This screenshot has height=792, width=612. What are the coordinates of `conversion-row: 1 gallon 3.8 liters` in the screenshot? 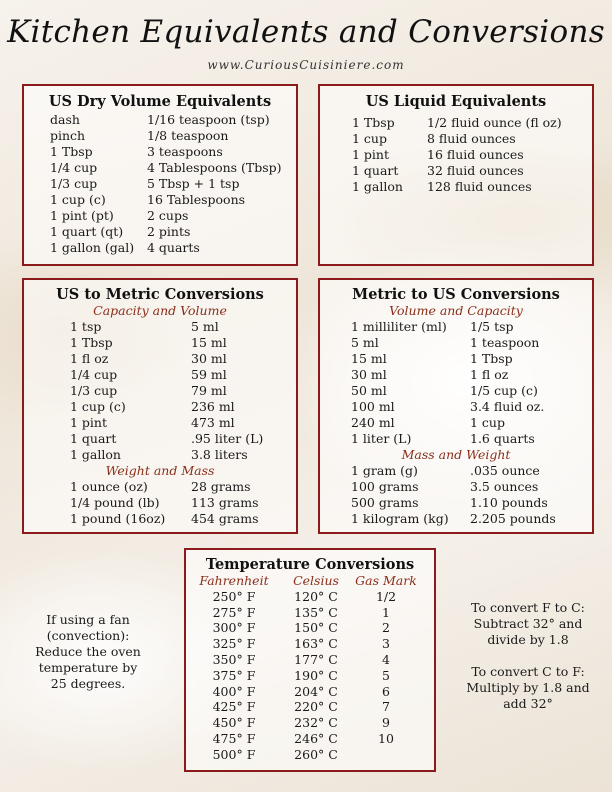 It's located at (183, 455).